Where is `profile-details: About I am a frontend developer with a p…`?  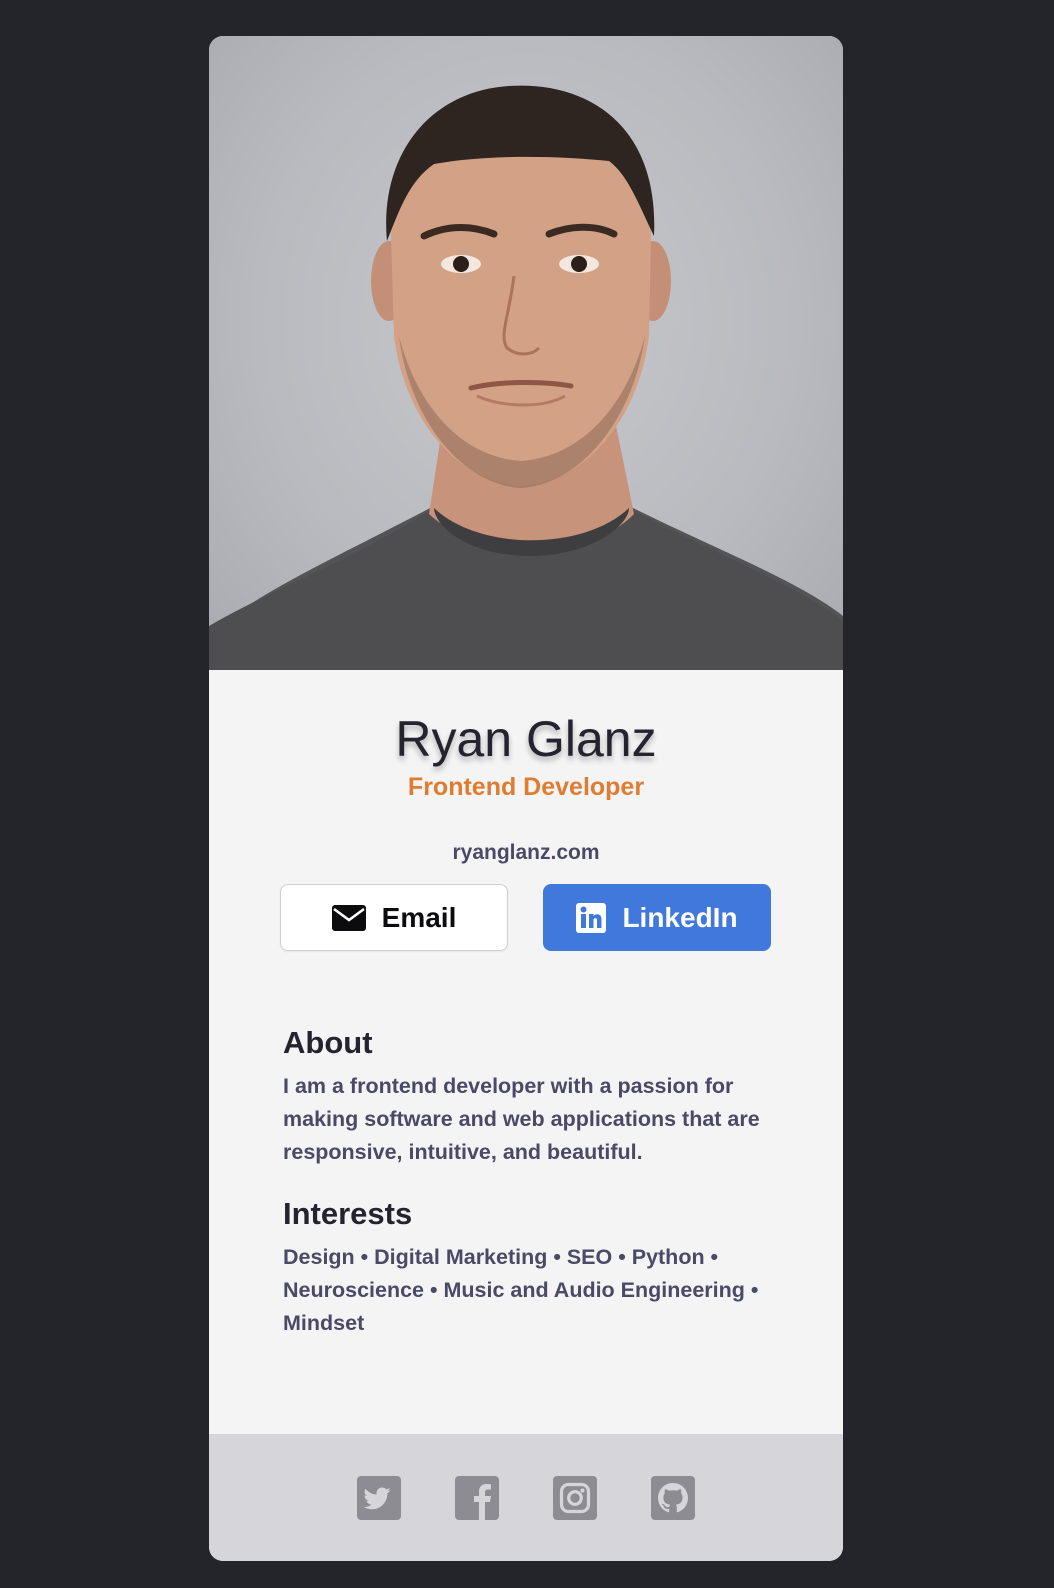
profile-details: About I am a frontend developer with a p… is located at coordinates (526, 1182).